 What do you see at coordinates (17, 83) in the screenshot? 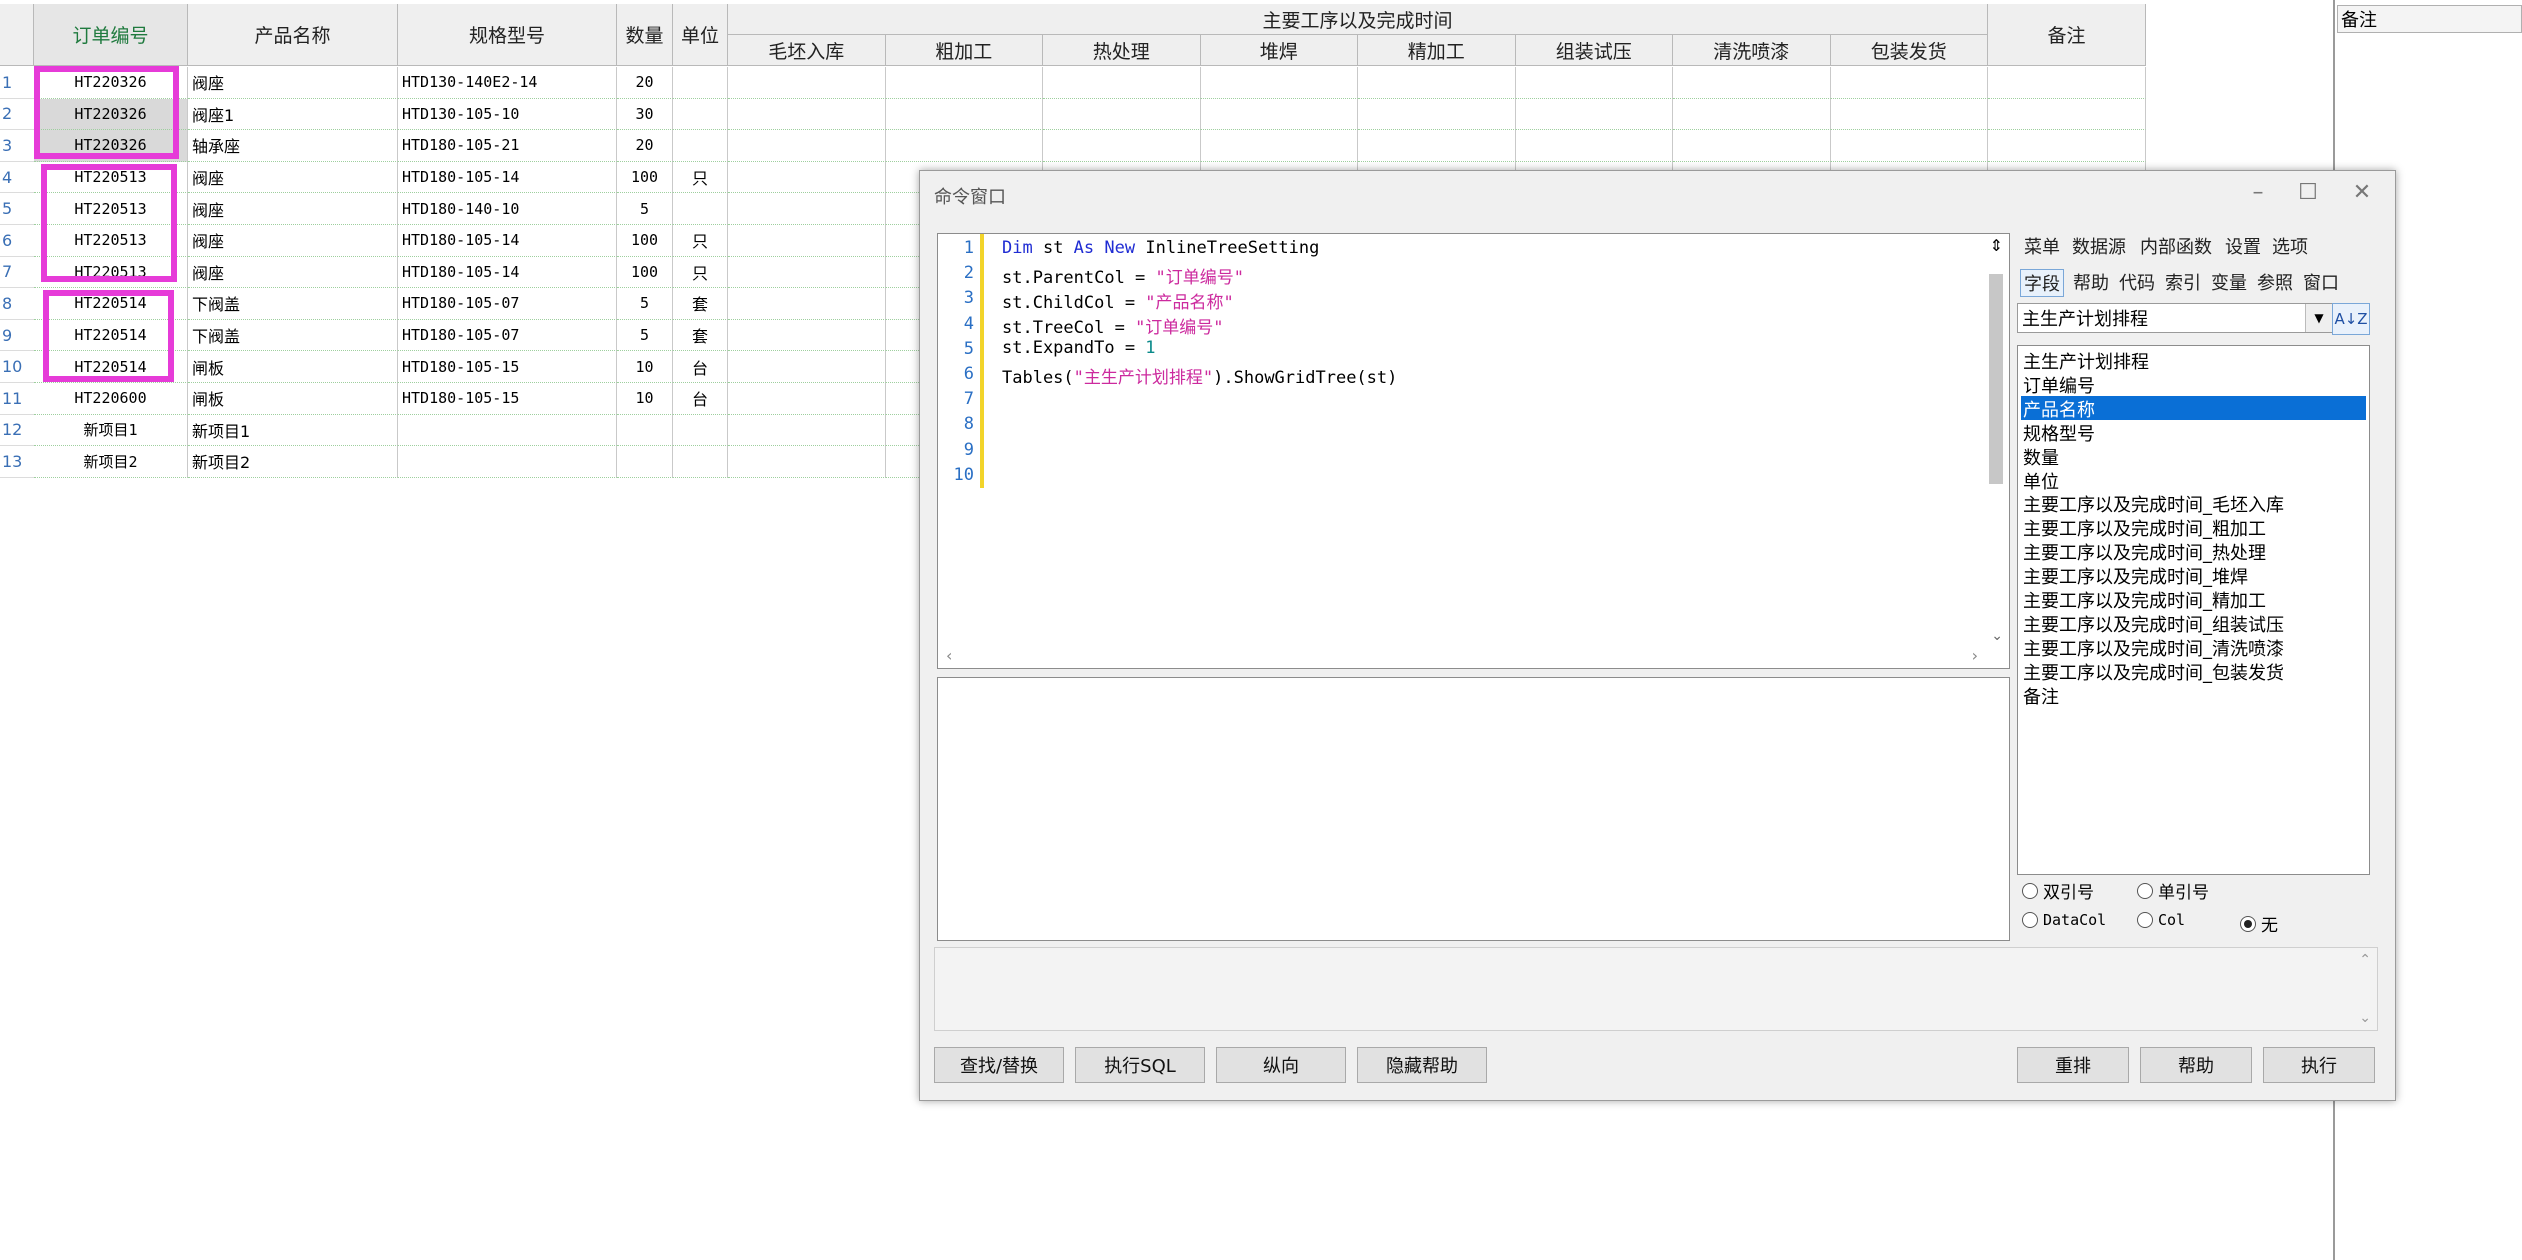
I see `row-number: 1` at bounding box center [17, 83].